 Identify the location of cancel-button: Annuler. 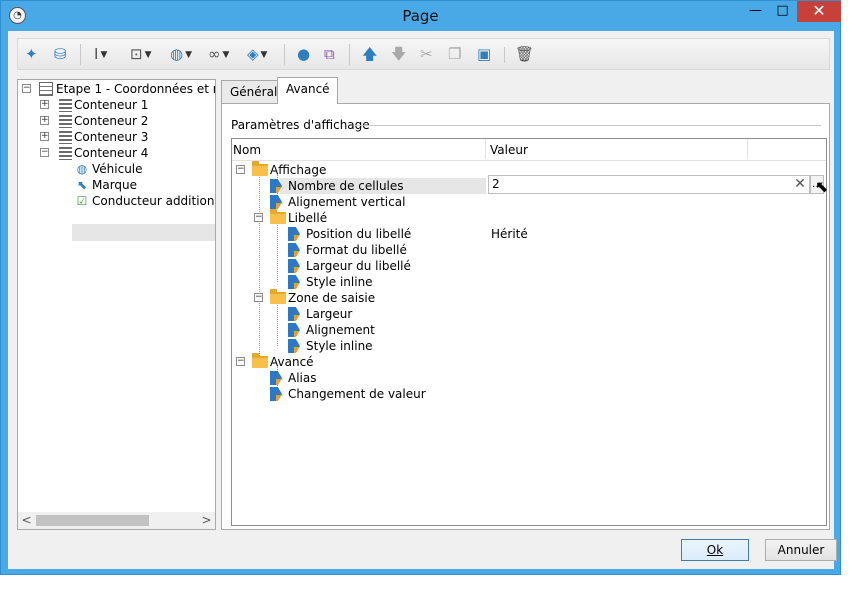
(801, 550).